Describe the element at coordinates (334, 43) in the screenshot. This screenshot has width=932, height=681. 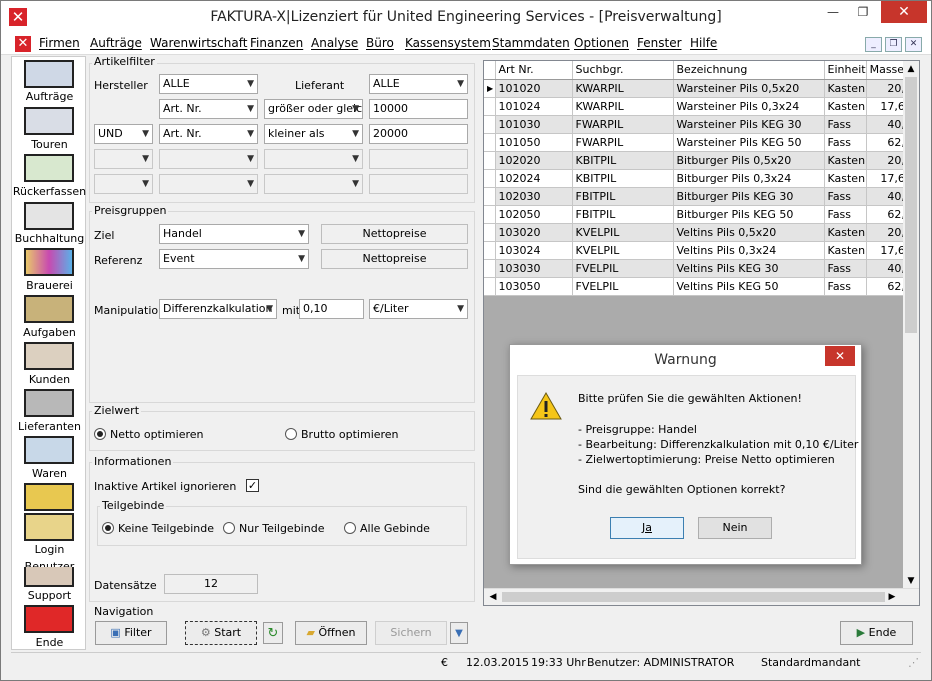
I see `menu-analyse: Analyse` at that location.